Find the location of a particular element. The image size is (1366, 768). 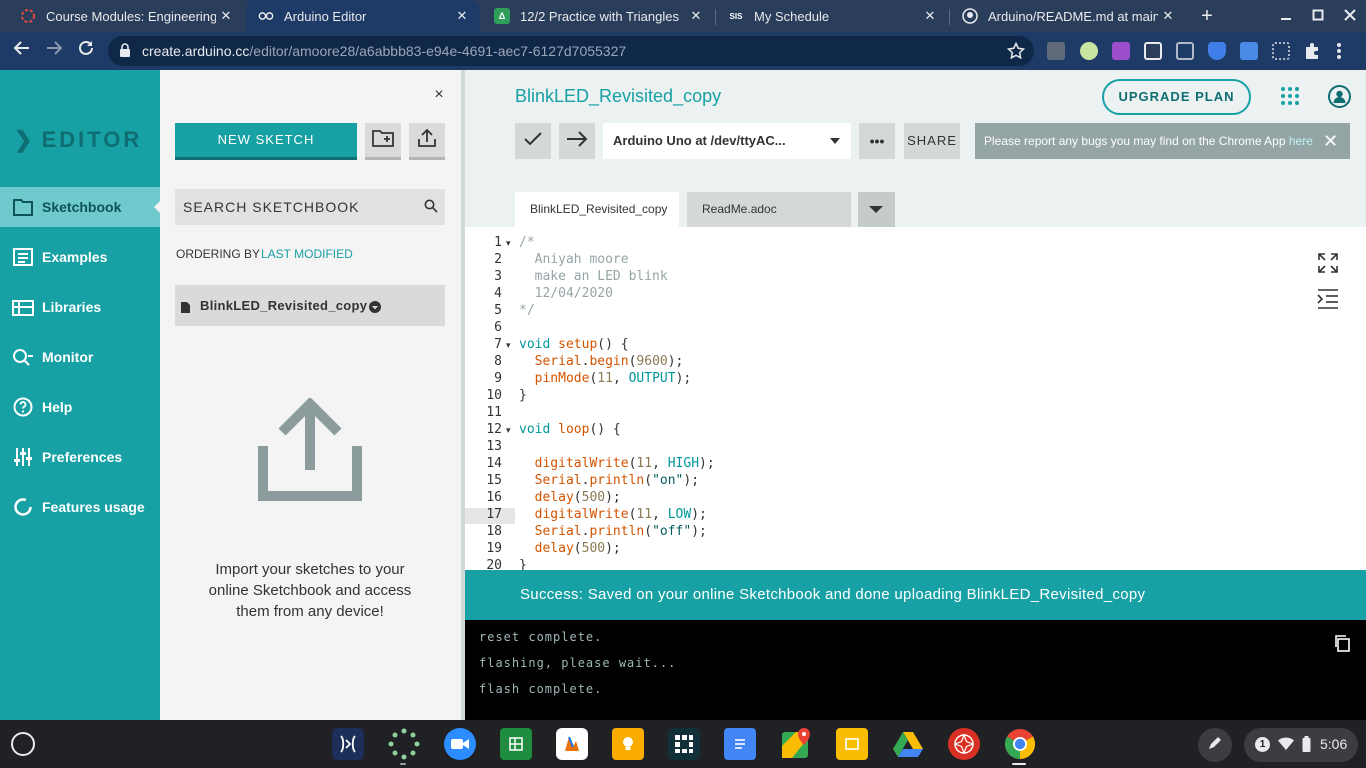

upload-button is located at coordinates (577, 141).